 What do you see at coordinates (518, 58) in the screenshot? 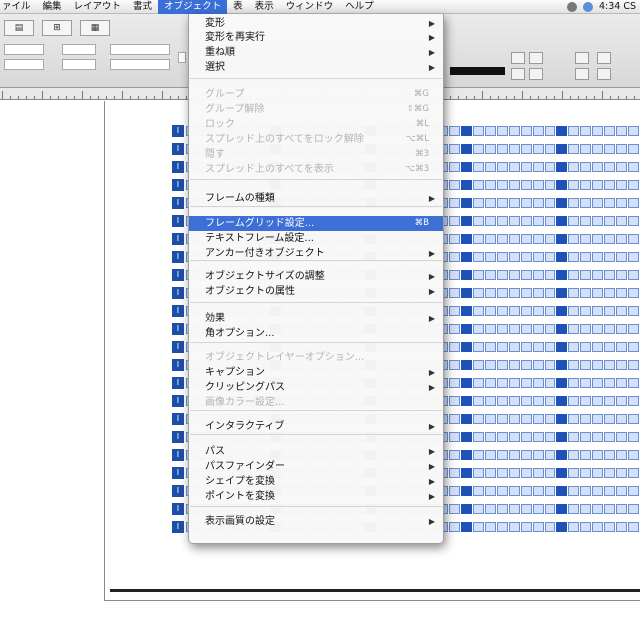
I see `fit-icon` at bounding box center [518, 58].